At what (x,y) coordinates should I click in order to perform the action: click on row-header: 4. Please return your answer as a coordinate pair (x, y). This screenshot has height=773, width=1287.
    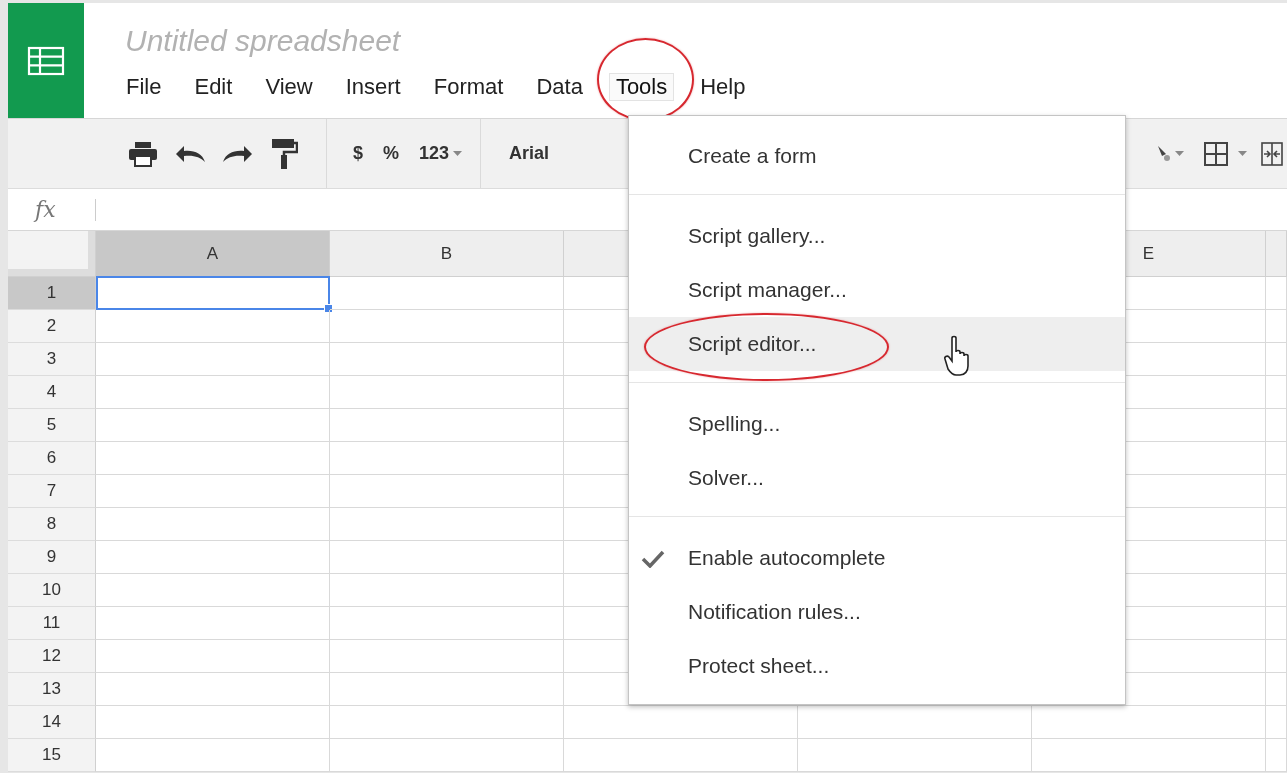
    Looking at the image, I should click on (52, 392).